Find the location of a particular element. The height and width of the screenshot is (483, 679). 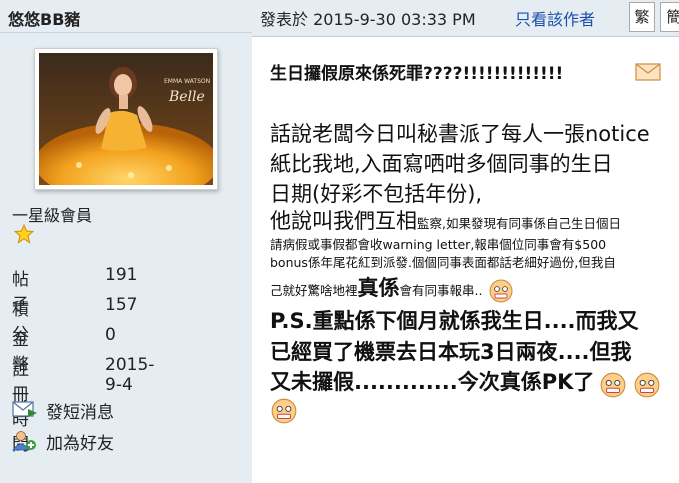

star-icon is located at coordinates (24, 234).